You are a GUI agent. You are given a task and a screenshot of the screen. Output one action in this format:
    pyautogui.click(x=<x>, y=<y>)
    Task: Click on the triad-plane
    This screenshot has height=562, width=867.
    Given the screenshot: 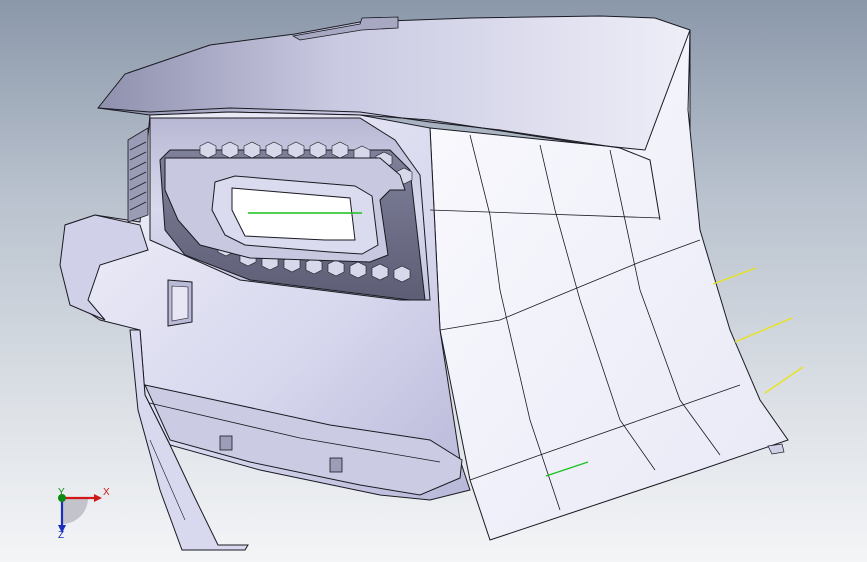 What is the action you would take?
    pyautogui.click(x=75, y=511)
    